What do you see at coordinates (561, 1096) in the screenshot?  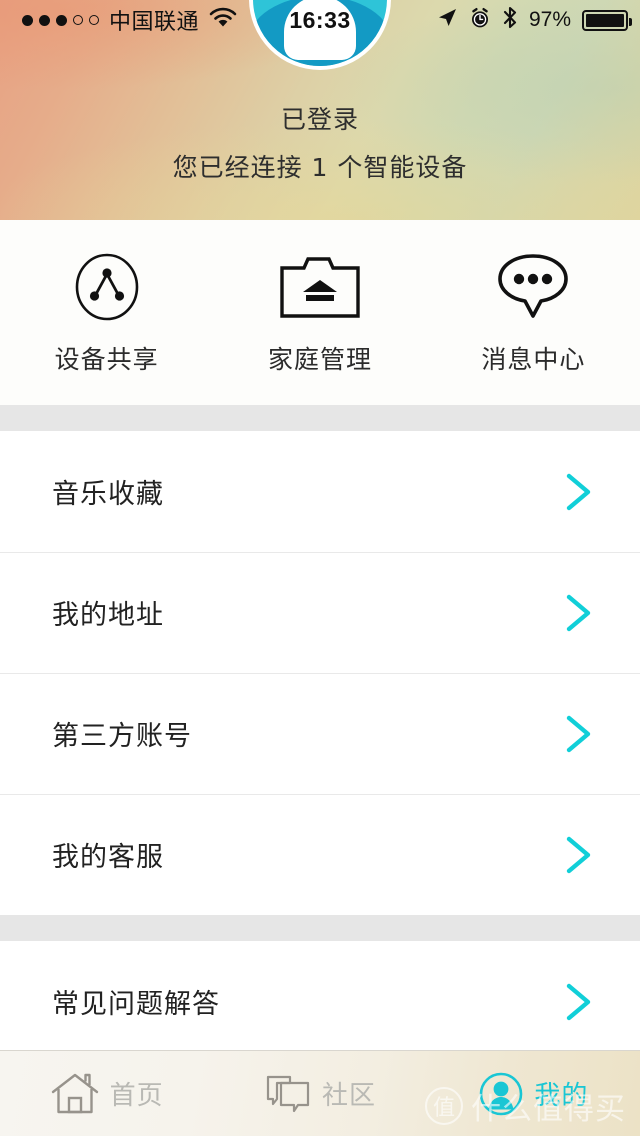 I see `tab-label: 我的` at bounding box center [561, 1096].